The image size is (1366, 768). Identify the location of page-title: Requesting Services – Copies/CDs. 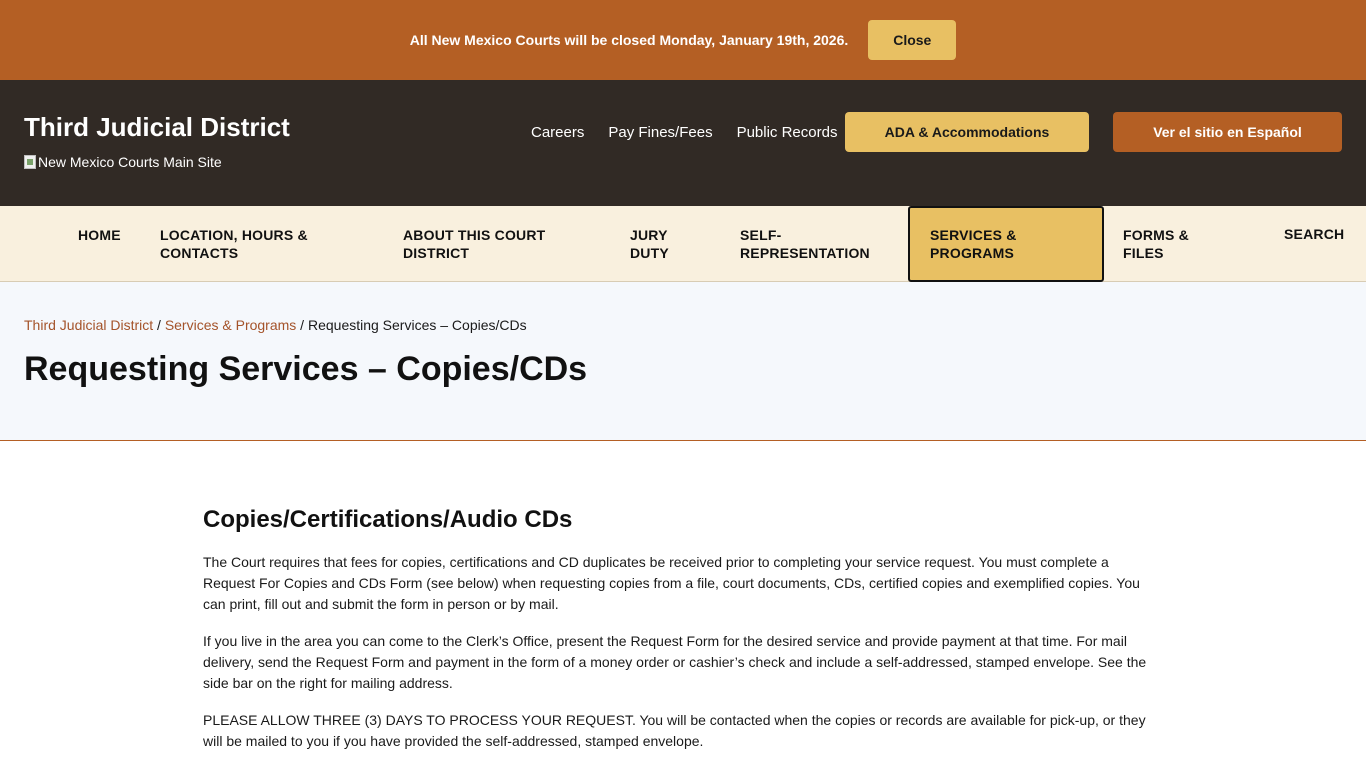
(306, 369).